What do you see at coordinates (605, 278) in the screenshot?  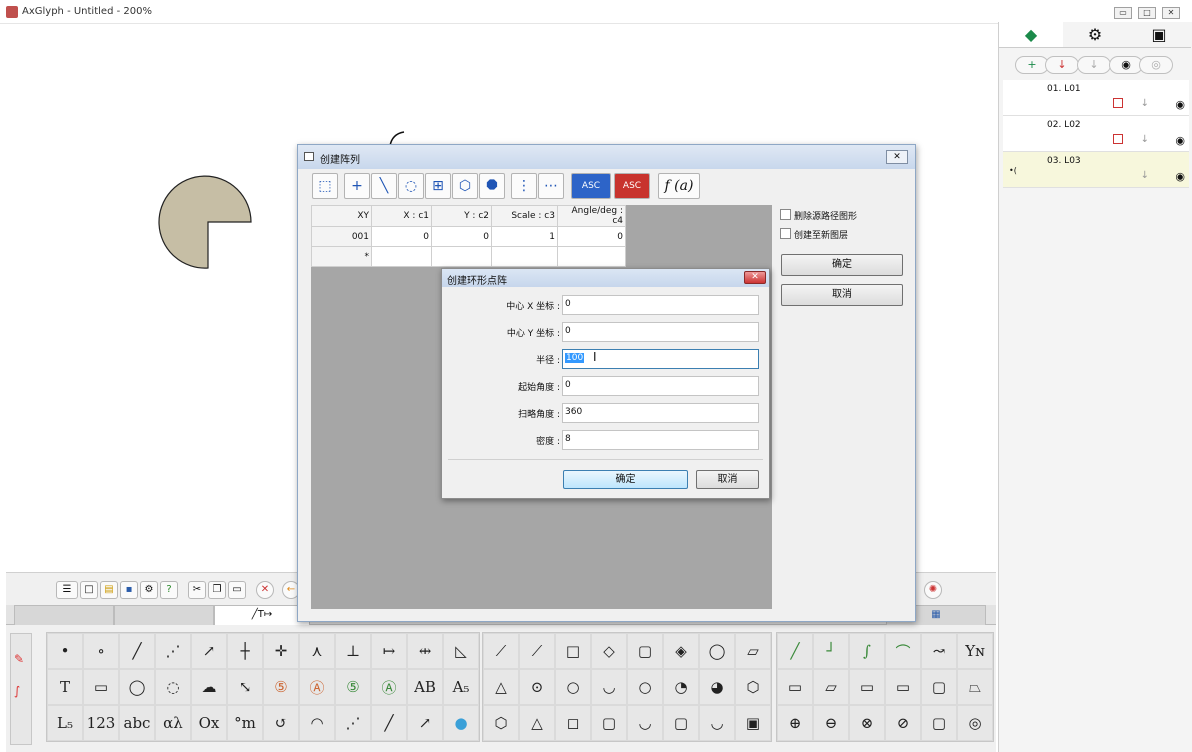 I see `dialog-titlebar: 创建环形点阵 ✕` at bounding box center [605, 278].